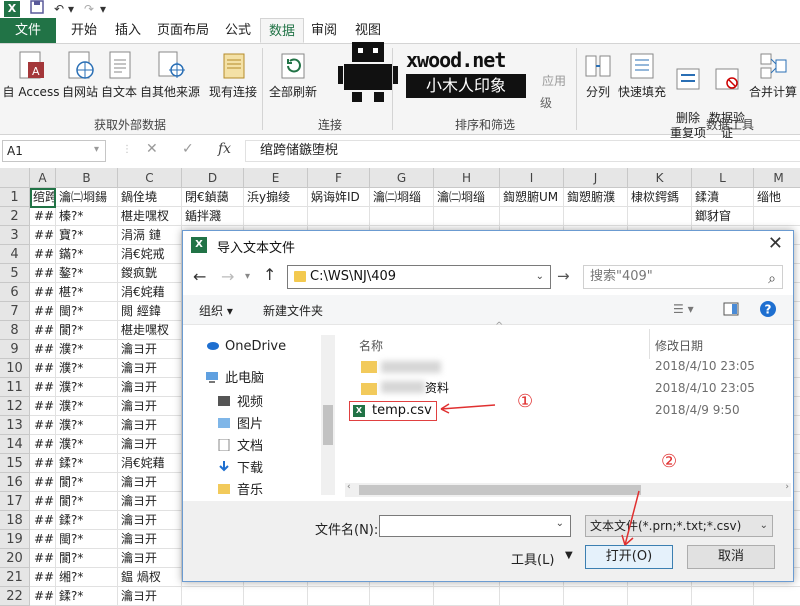 This screenshot has height=606, width=800. I want to click on row-header: 13, so click(15, 425).